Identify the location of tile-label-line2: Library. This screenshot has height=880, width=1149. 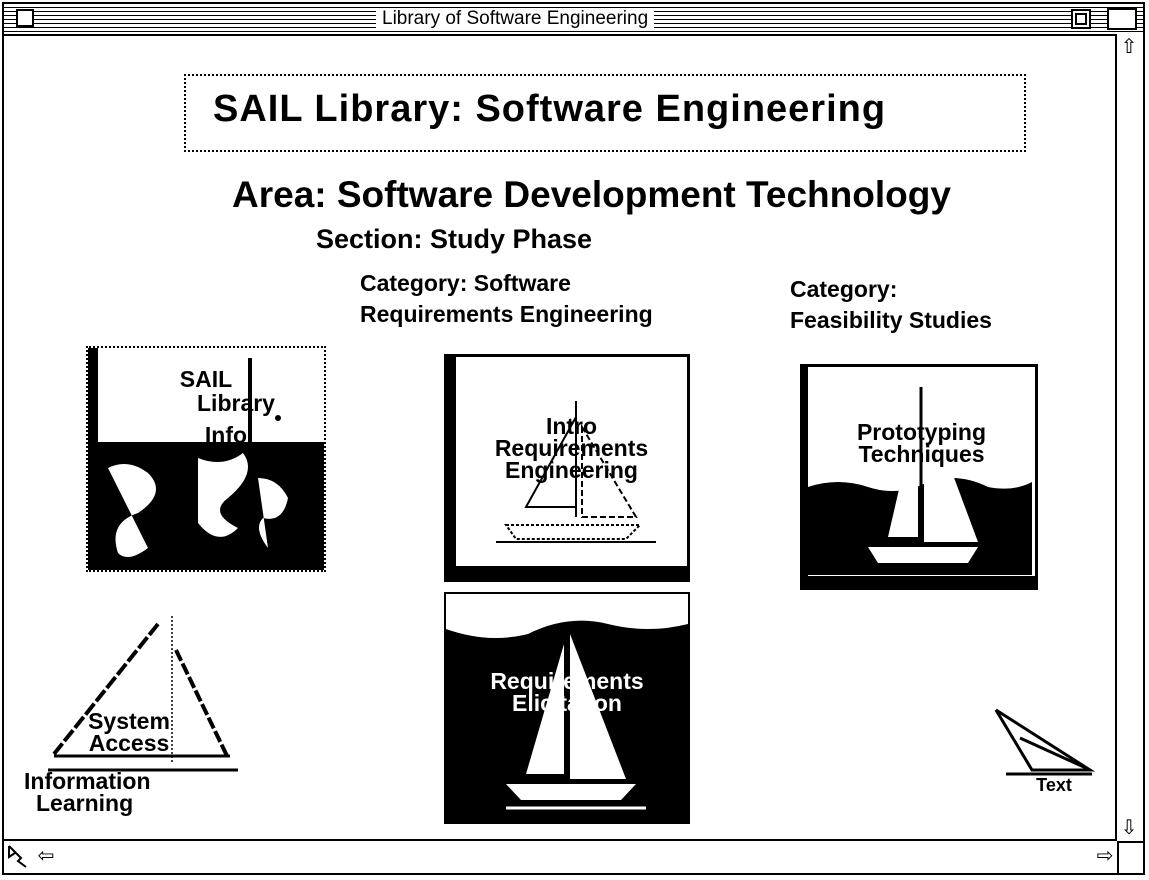
(236, 403).